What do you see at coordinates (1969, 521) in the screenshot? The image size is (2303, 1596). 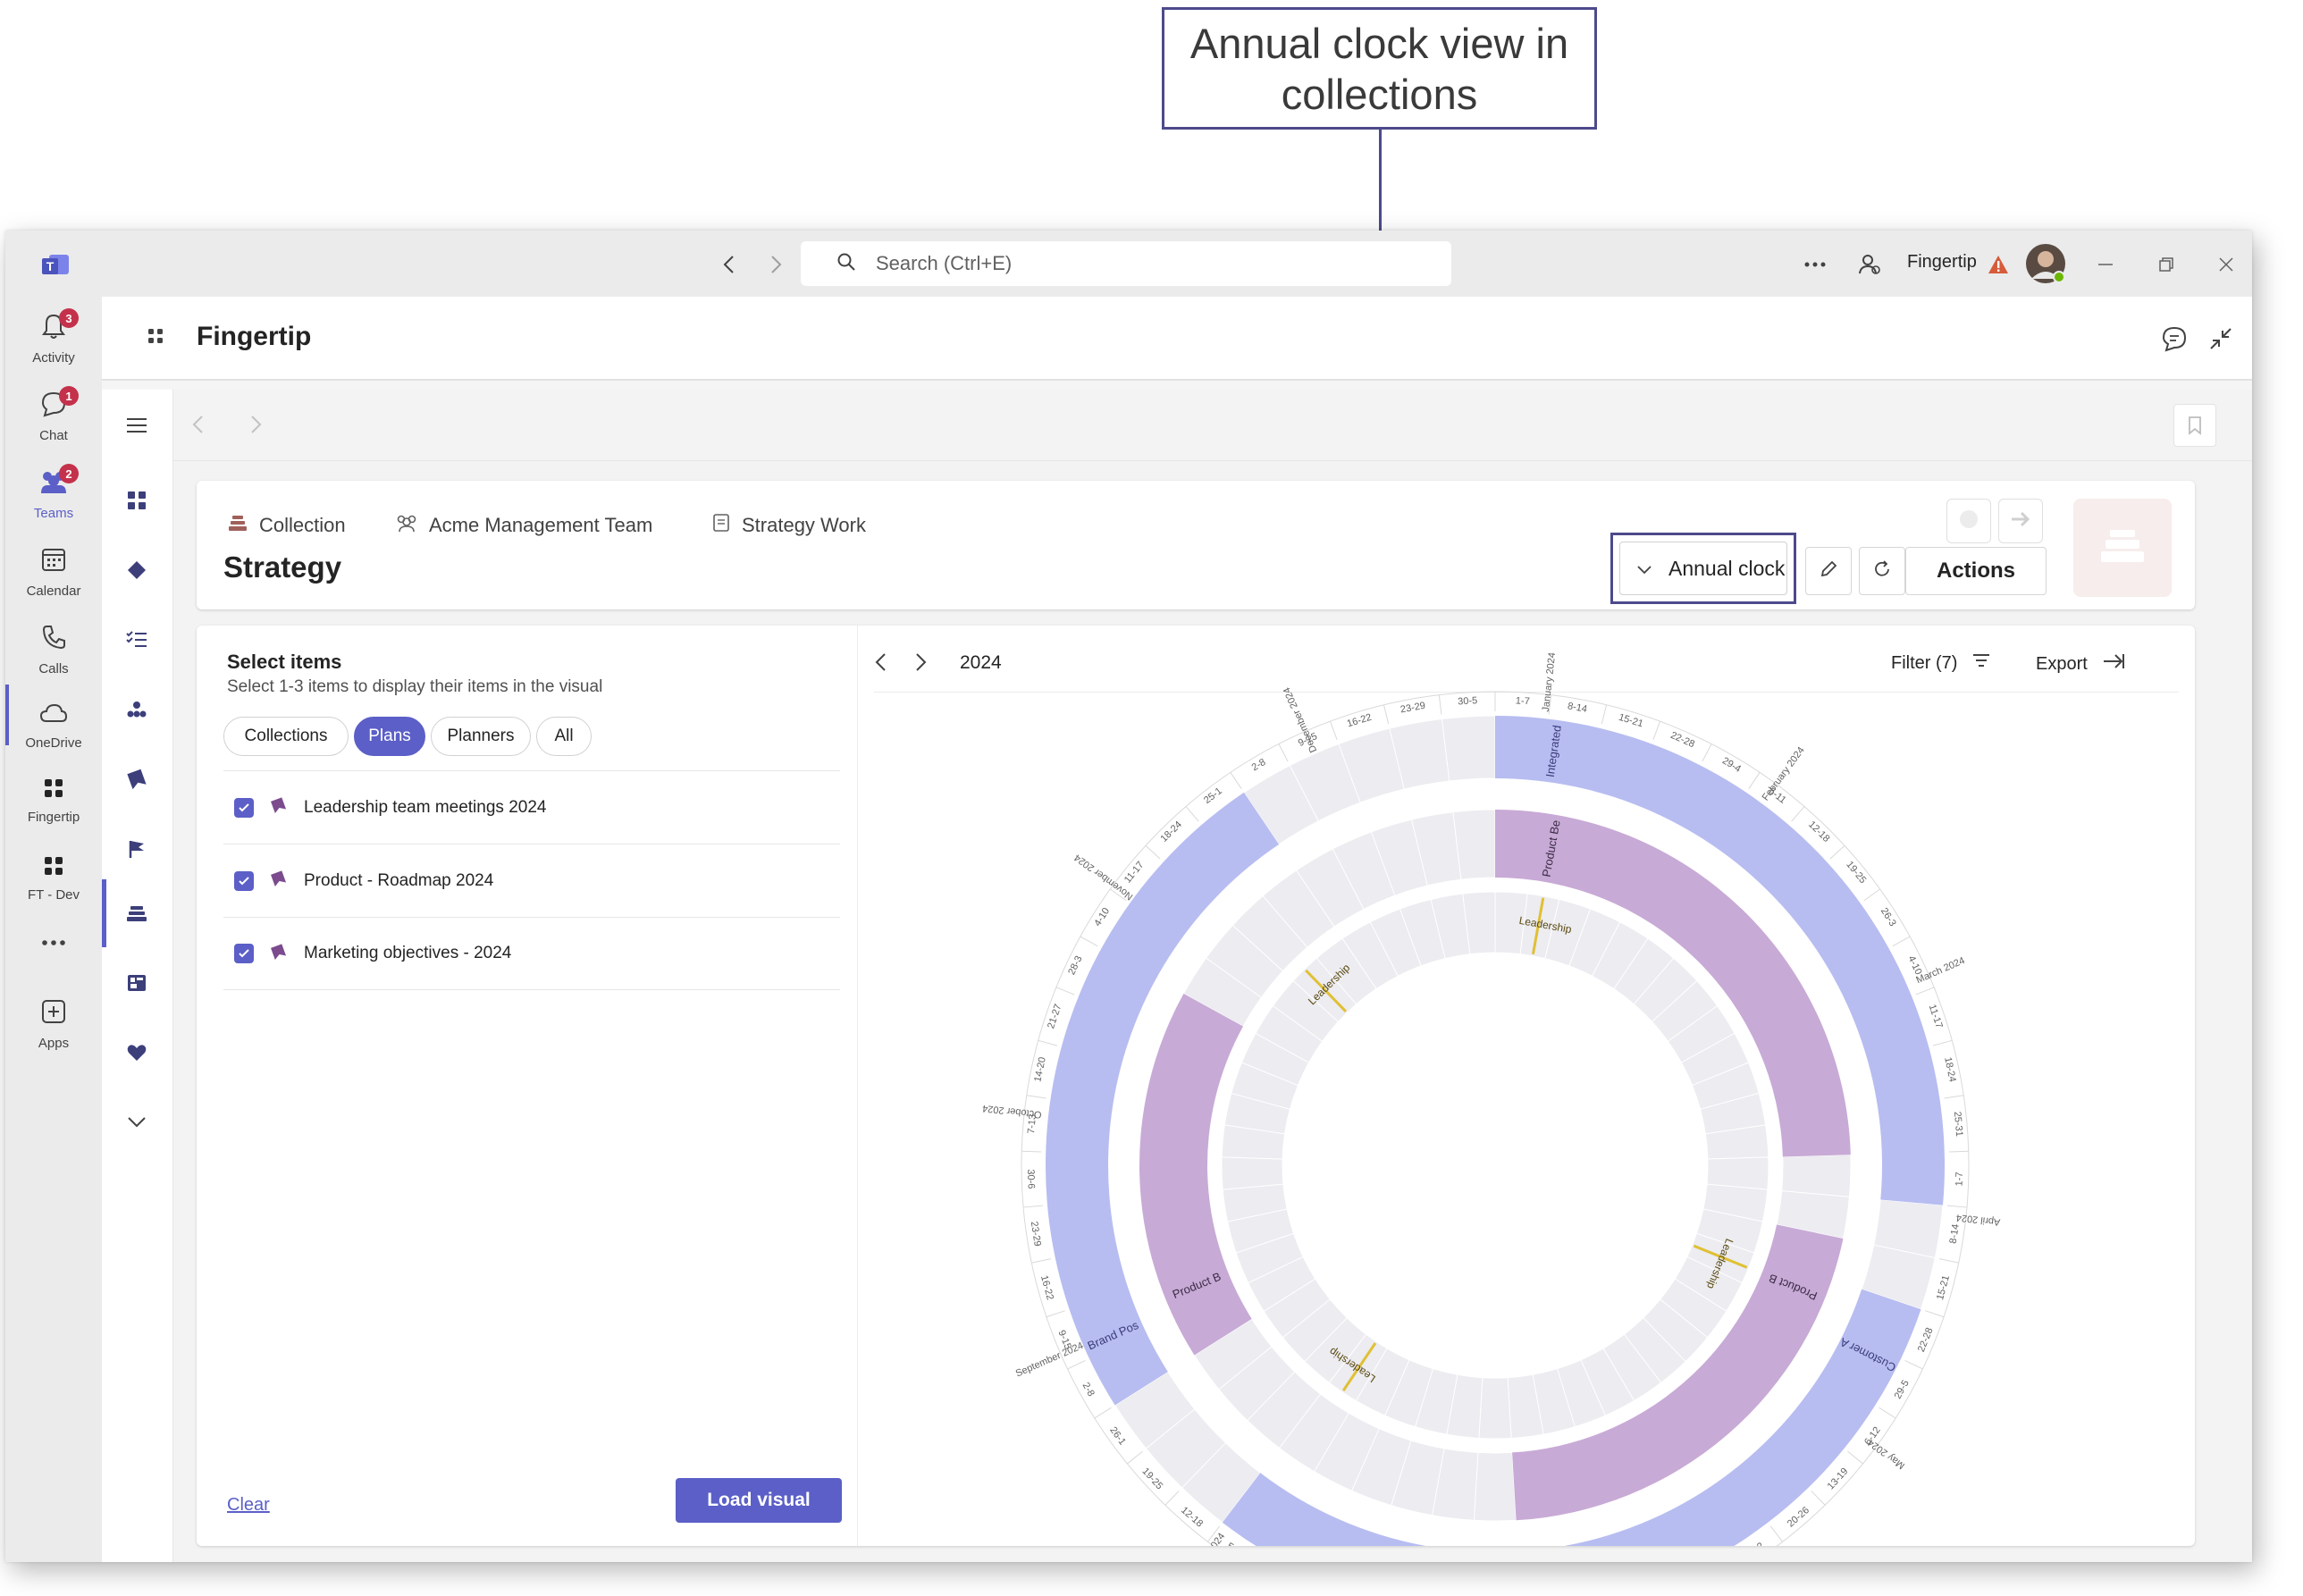 I see `status-dot-button` at bounding box center [1969, 521].